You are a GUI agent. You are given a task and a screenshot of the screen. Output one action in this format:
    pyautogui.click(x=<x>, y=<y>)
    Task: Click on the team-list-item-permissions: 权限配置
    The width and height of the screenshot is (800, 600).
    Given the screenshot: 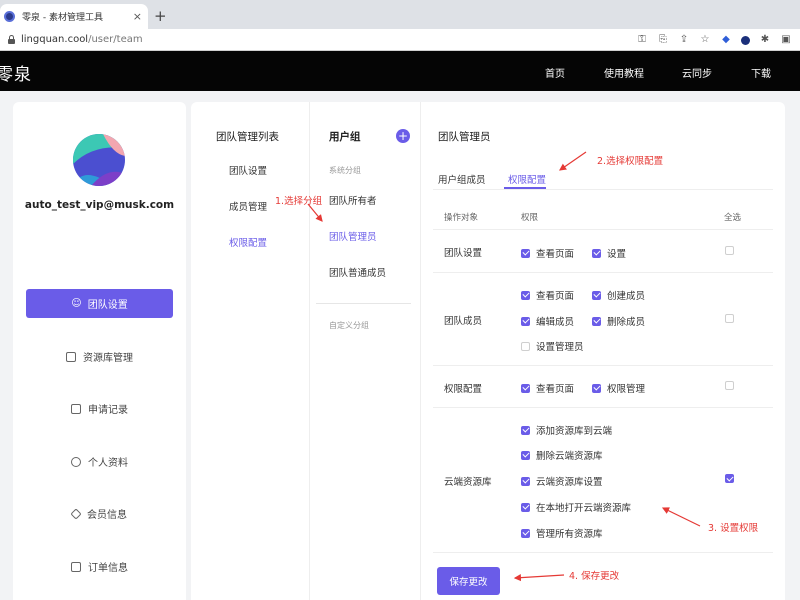 What is the action you would take?
    pyautogui.click(x=248, y=242)
    